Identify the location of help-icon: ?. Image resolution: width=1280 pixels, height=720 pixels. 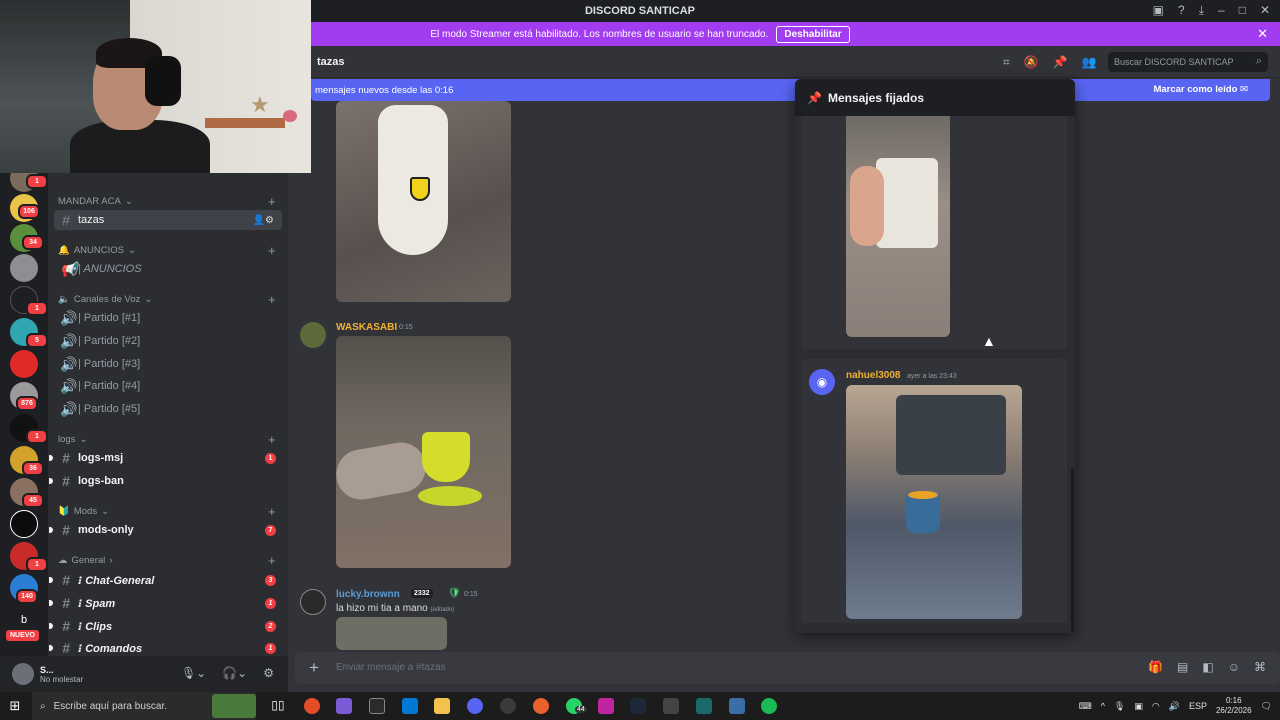
(1181, 10).